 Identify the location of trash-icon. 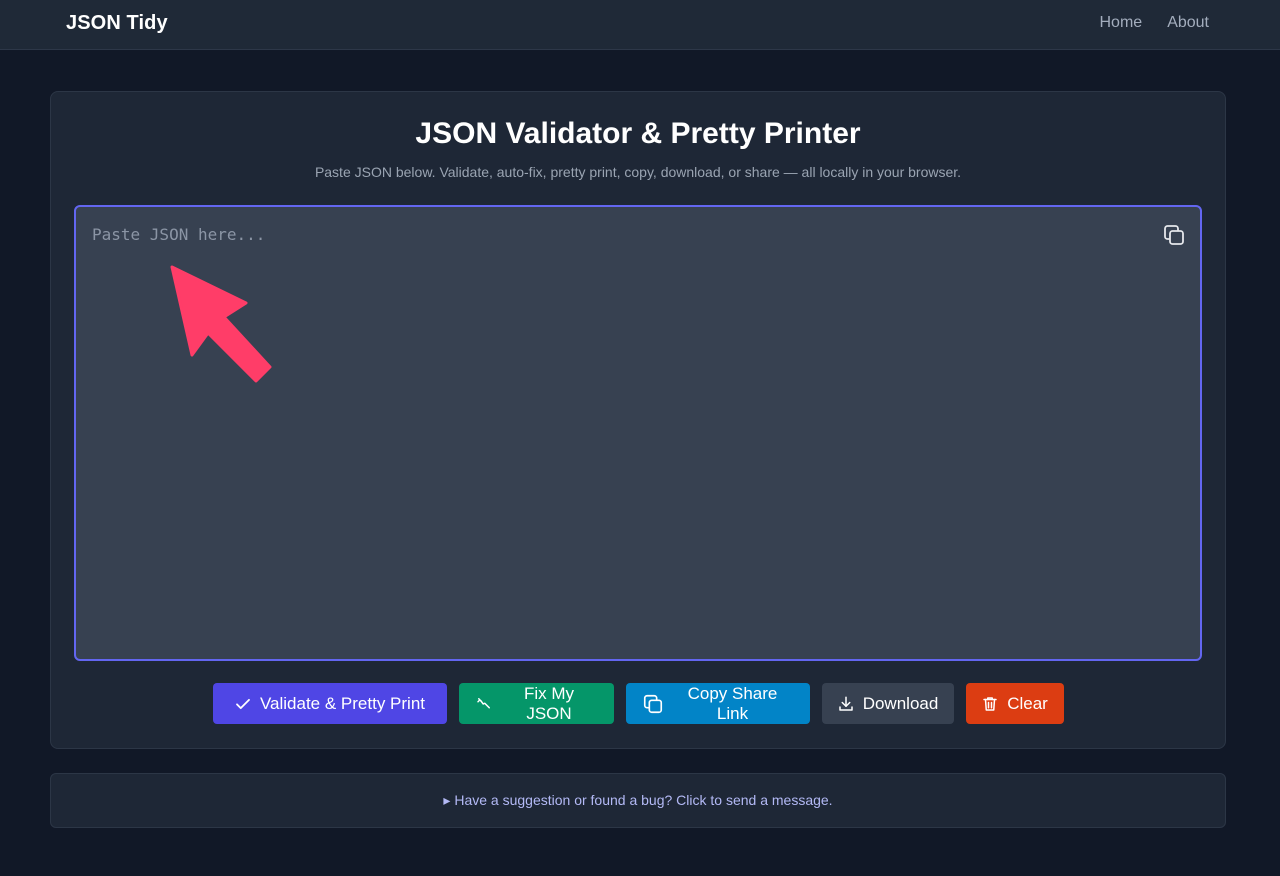
(990, 703).